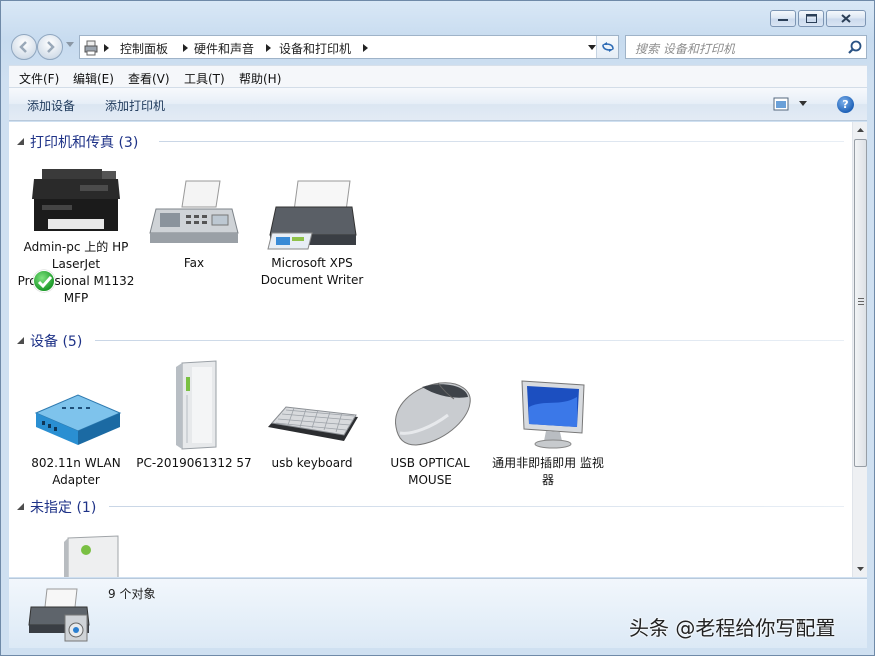 The height and width of the screenshot is (656, 875). Describe the element at coordinates (548, 471) in the screenshot. I see `device-label: 通用非即插即用 监视器` at that location.